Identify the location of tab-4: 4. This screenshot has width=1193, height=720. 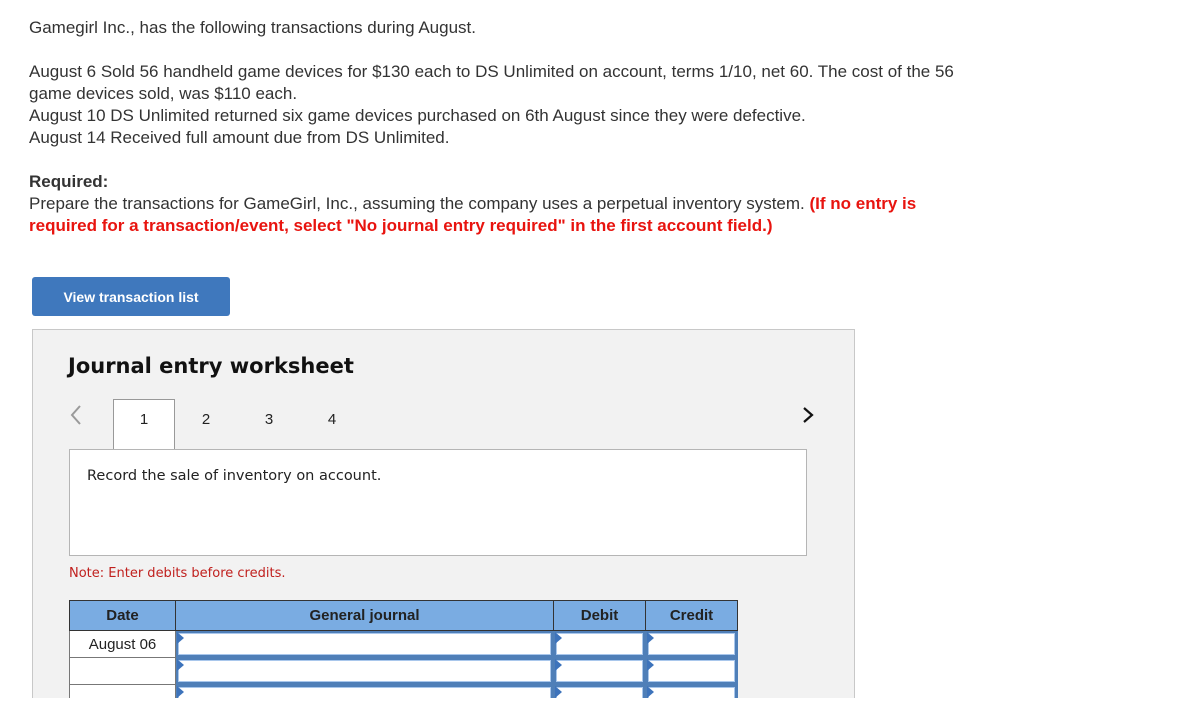
(332, 424).